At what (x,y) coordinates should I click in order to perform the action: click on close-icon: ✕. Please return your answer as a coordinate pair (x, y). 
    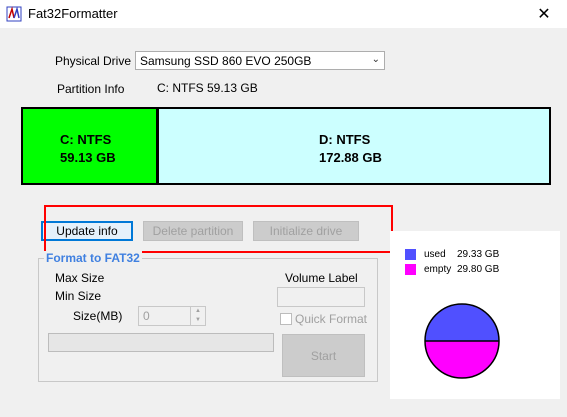
    Looking at the image, I should click on (544, 14).